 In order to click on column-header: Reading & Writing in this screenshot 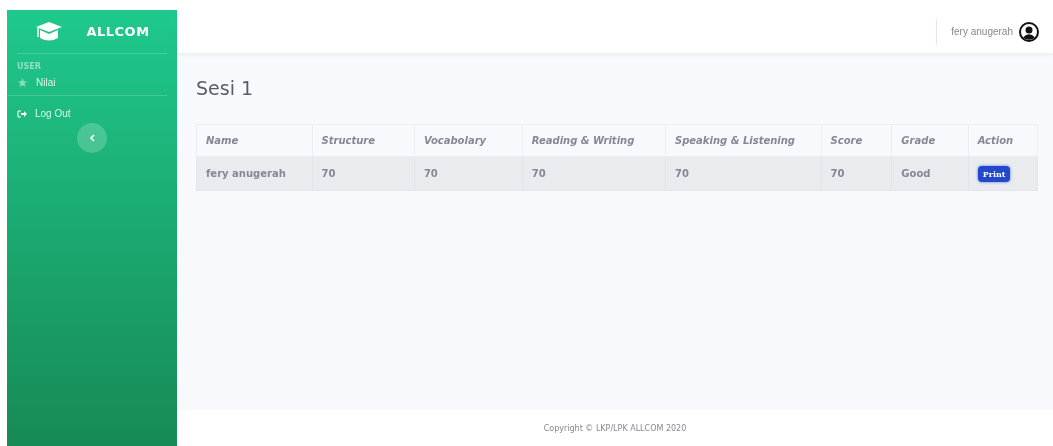, I will do `click(594, 140)`.